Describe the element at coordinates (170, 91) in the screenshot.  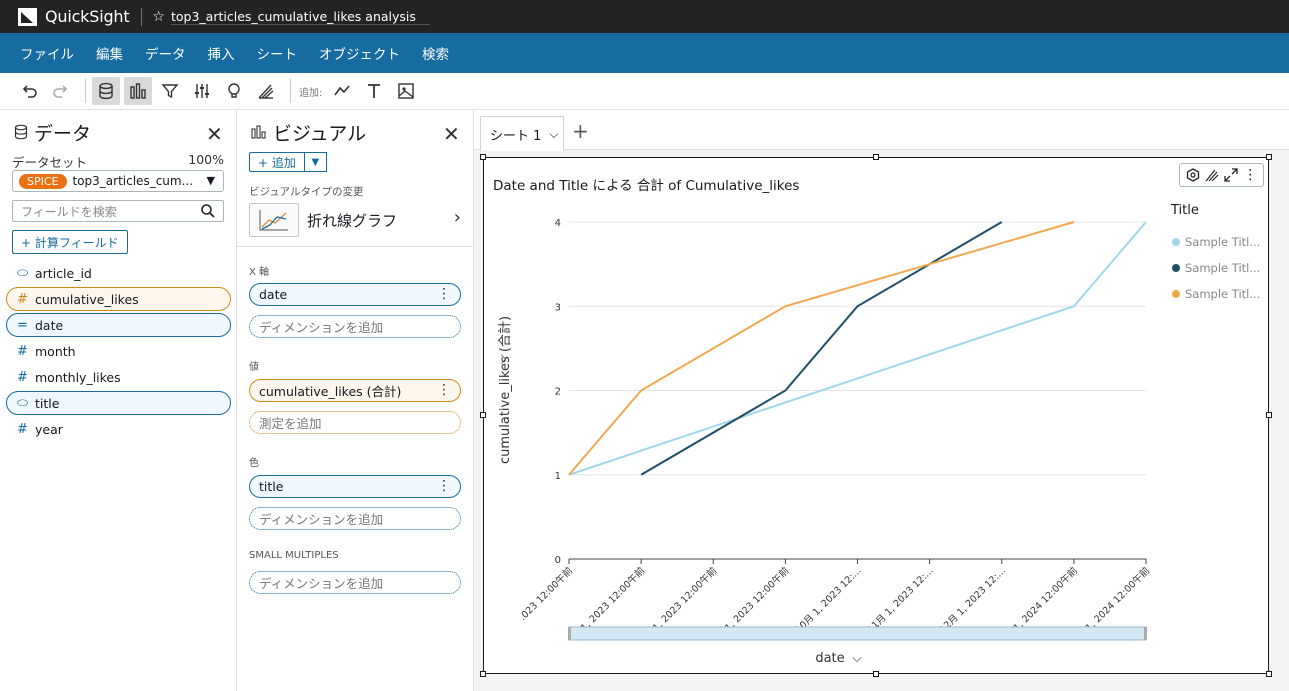
I see `filter-icon` at that location.